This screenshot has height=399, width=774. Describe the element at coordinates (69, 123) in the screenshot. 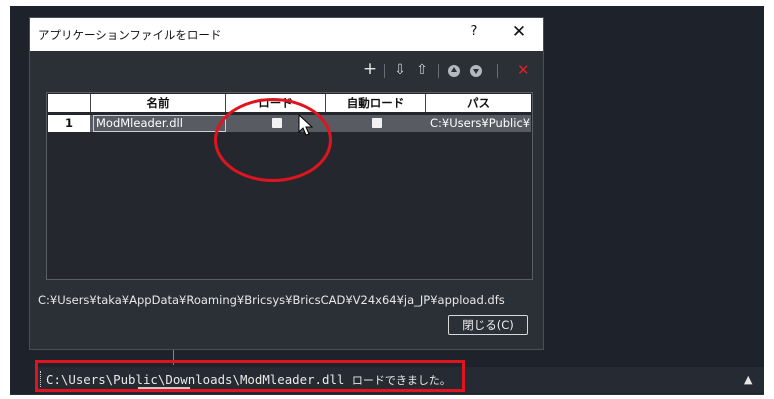

I see `row-index: 1` at that location.